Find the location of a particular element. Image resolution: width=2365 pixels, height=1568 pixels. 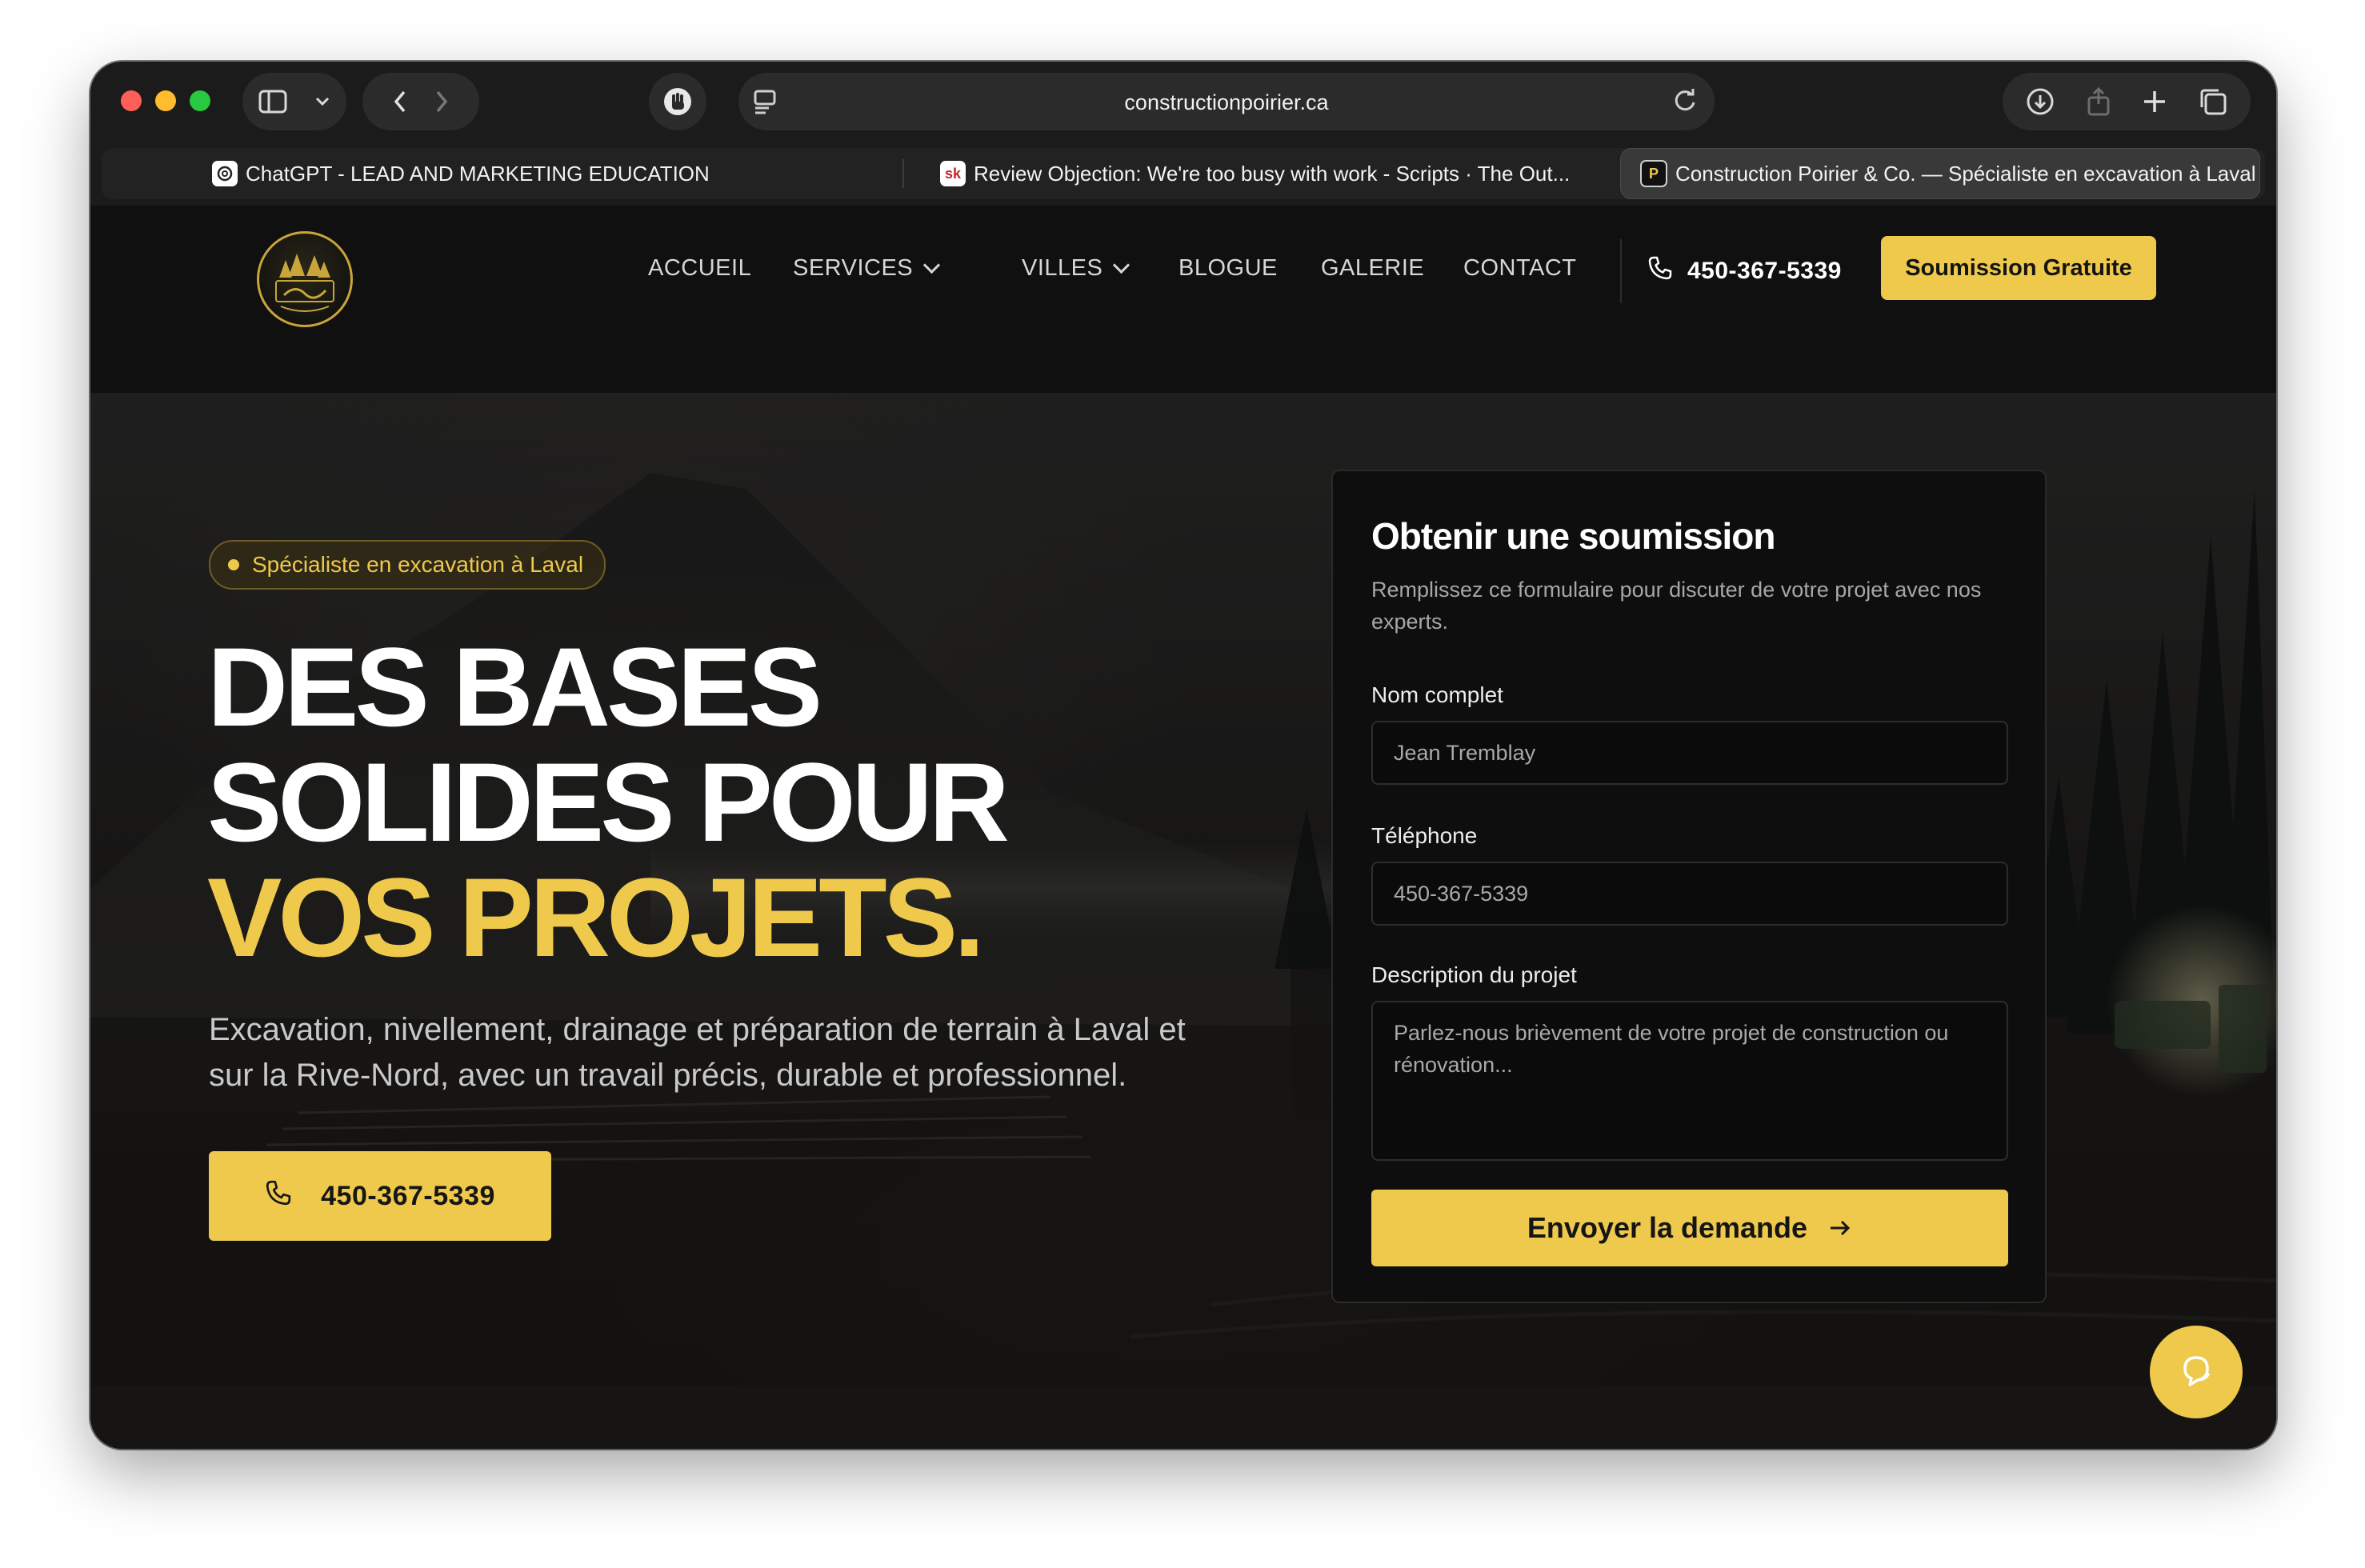

download-icon is located at coordinates (2040, 101).